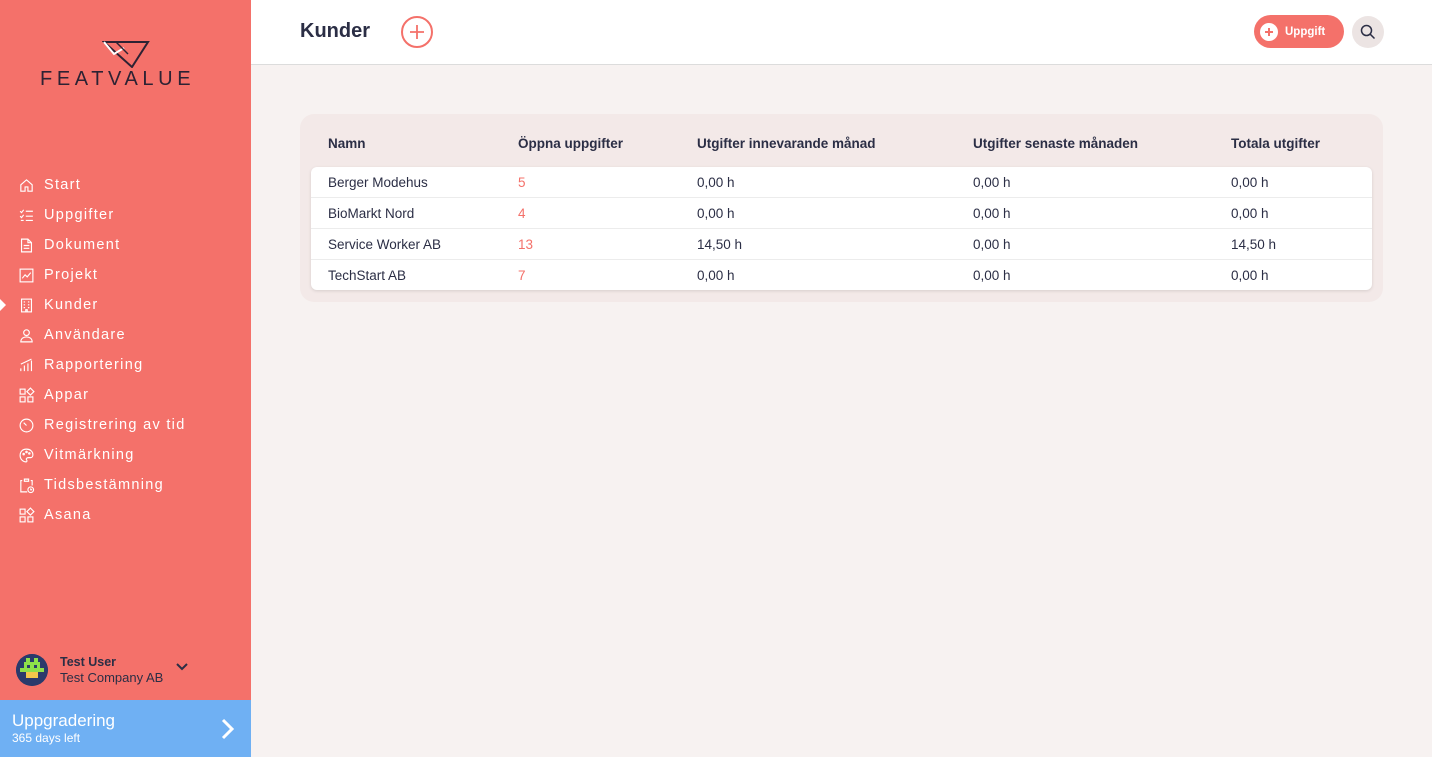 Image resolution: width=1432 pixels, height=757 pixels. I want to click on sidebar-item-vitmarkning: Vitmärkning, so click(125, 455).